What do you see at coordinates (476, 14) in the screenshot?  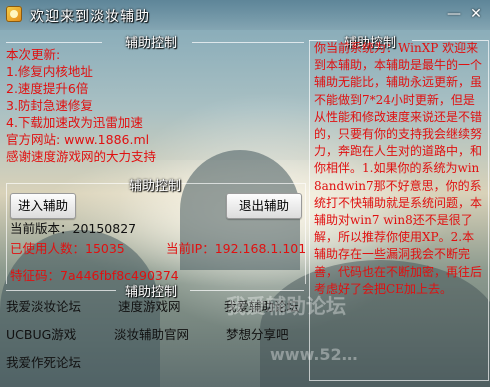 I see `close-button: ✕` at bounding box center [476, 14].